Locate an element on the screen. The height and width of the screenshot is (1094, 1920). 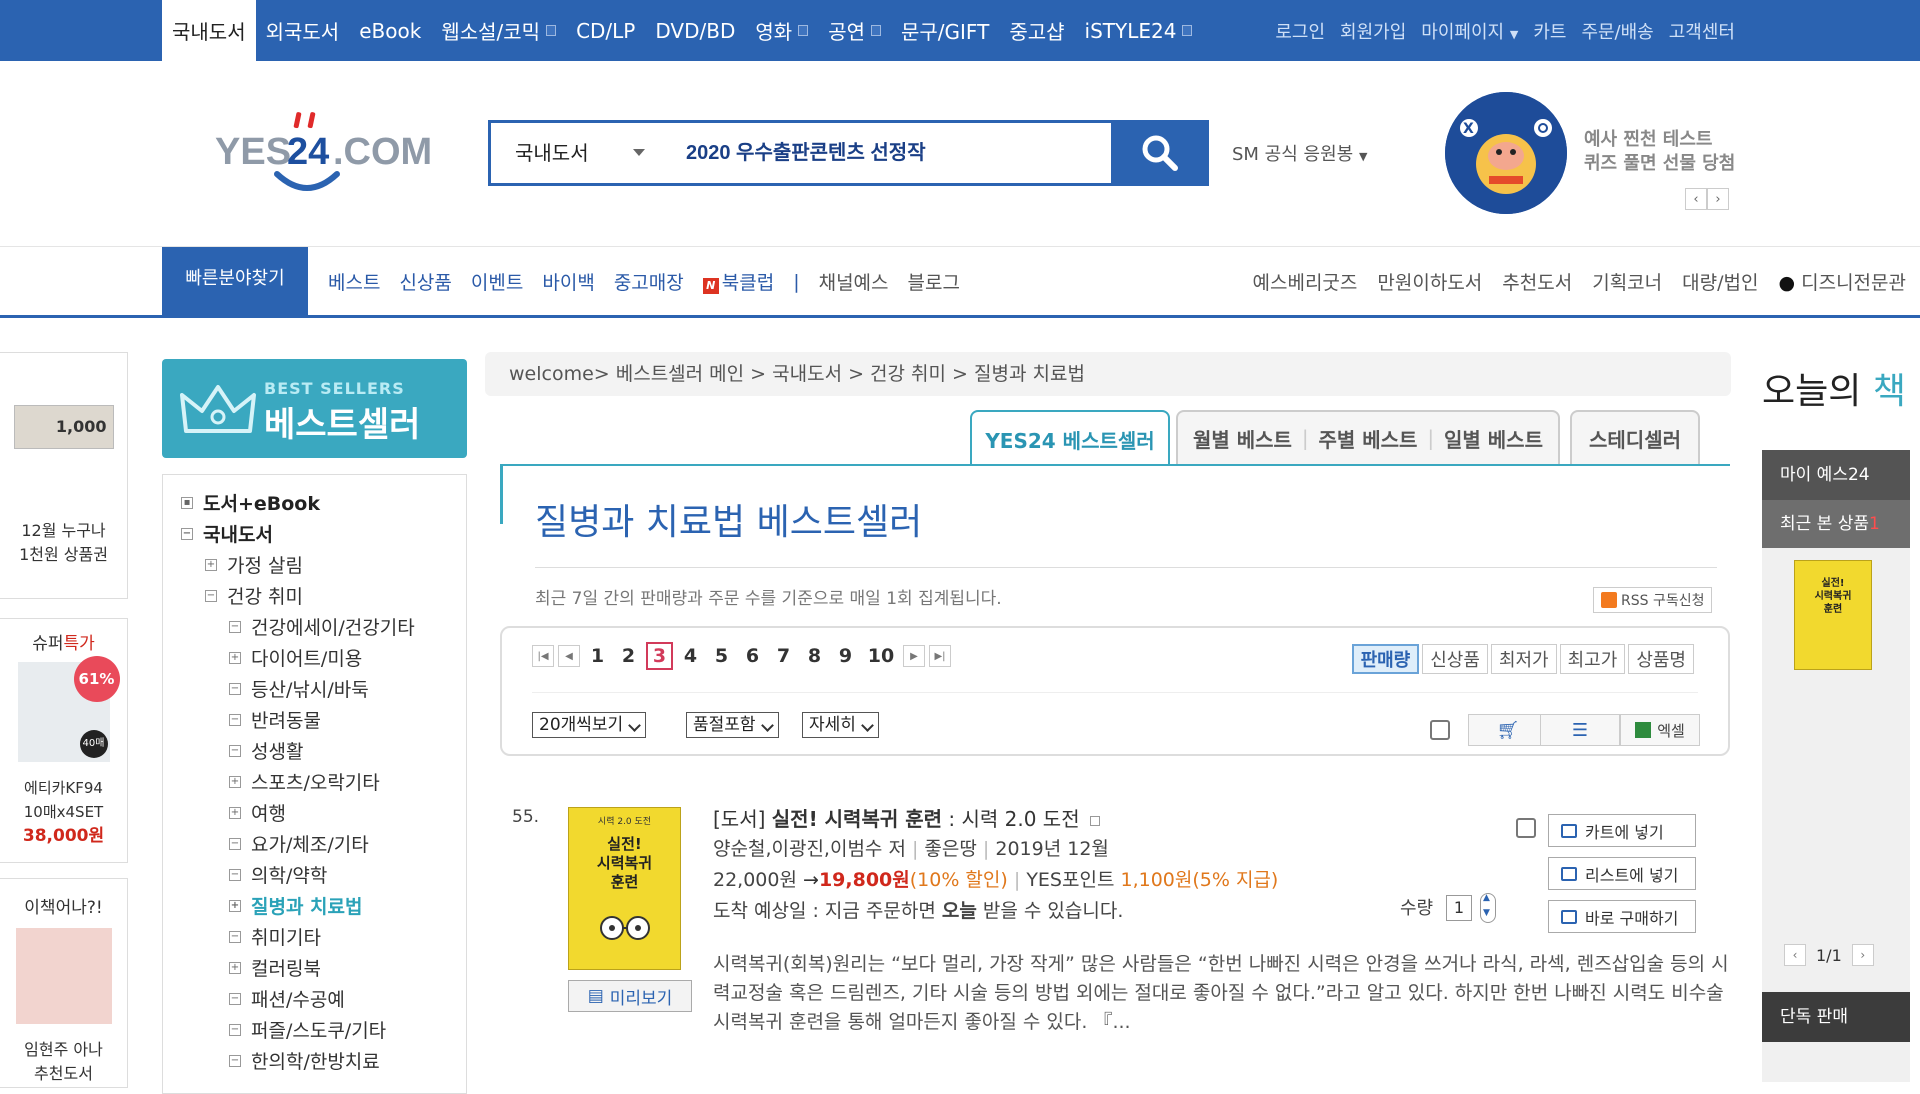
page-10: 10 is located at coordinates (881, 656).